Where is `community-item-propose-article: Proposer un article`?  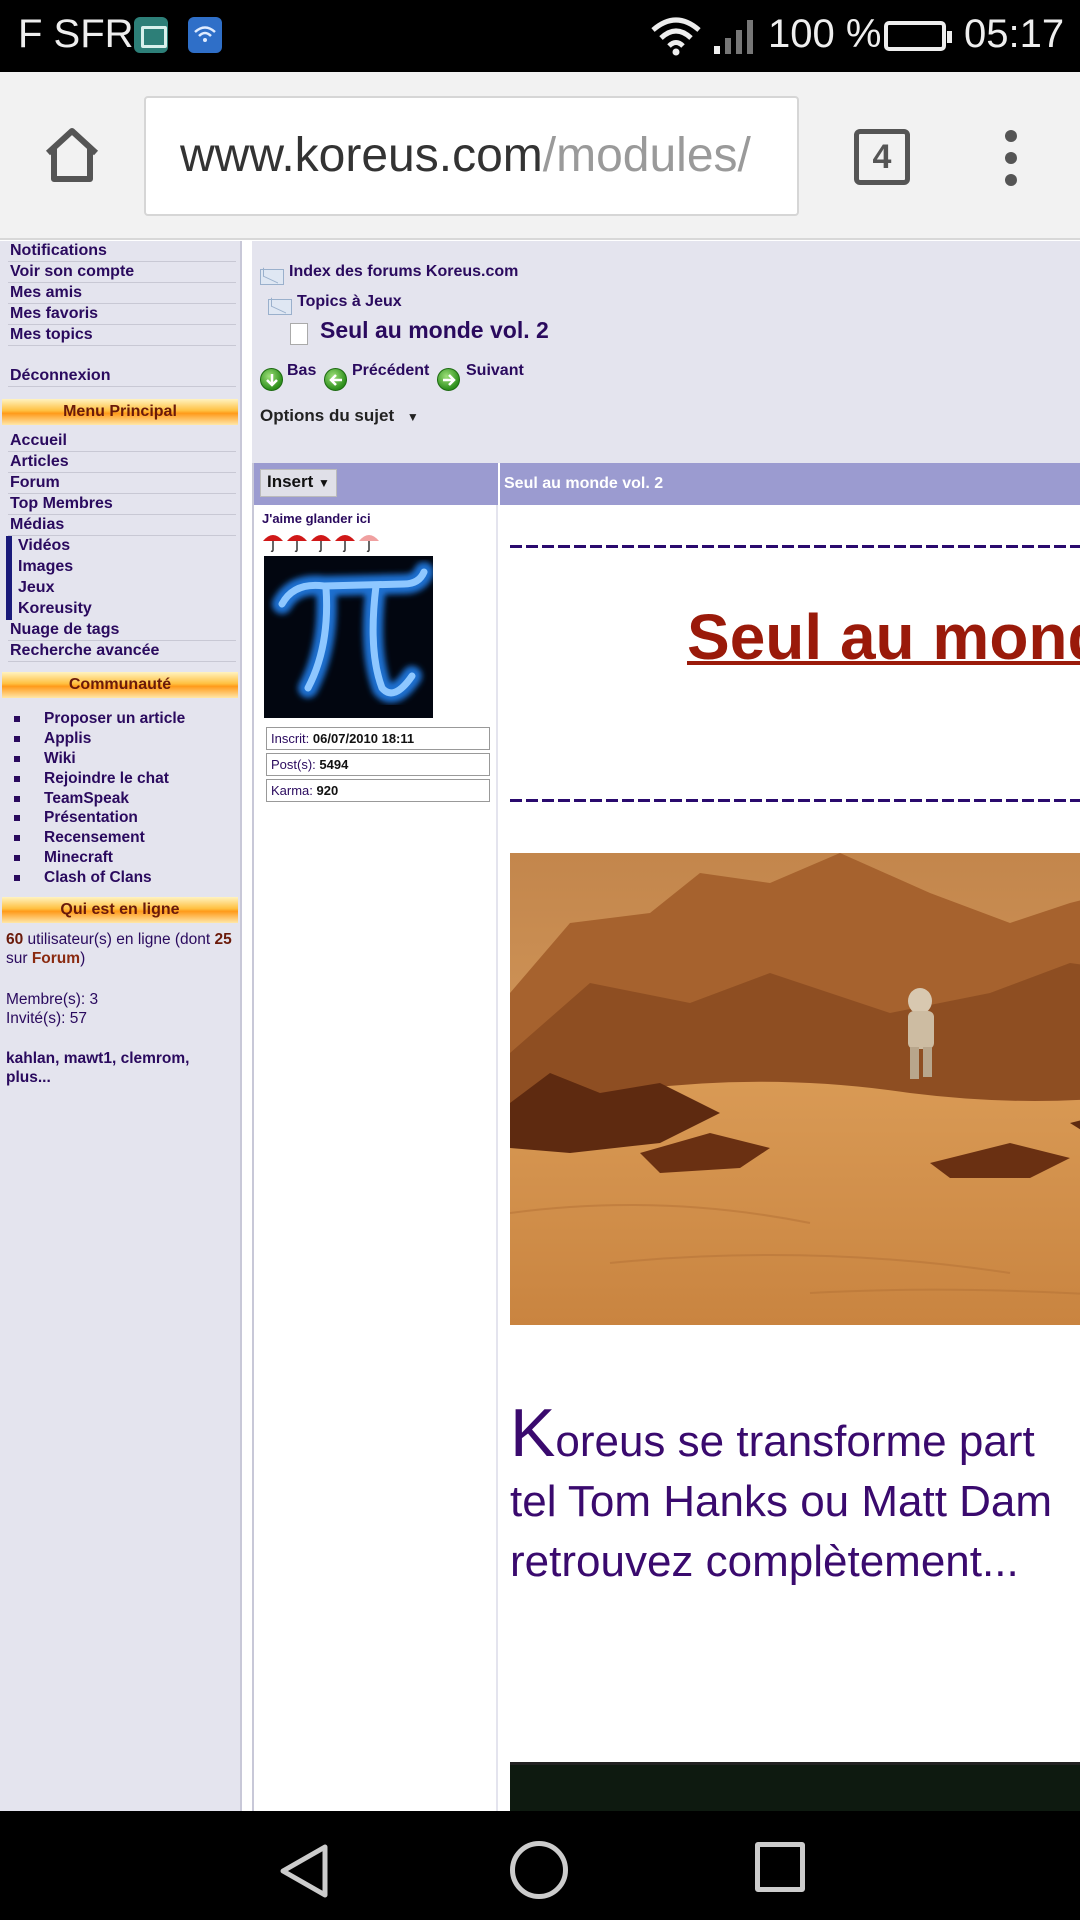
community-item-propose-article: Proposer un article is located at coordinates (99, 719).